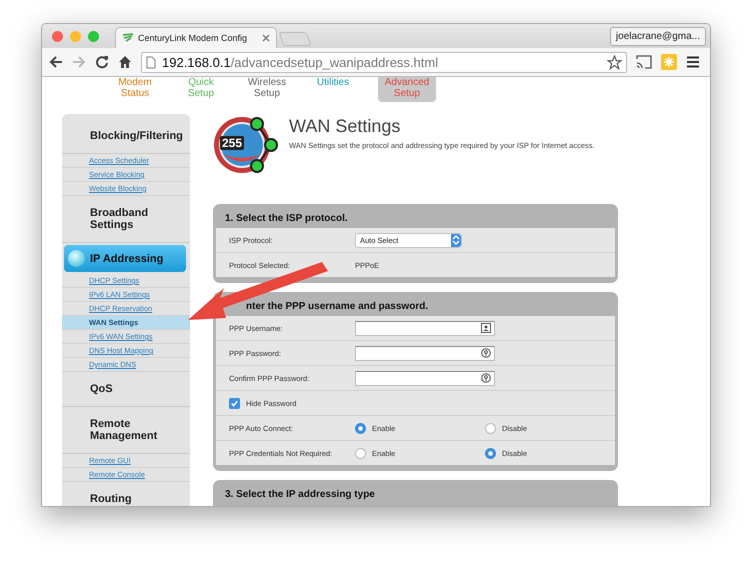  What do you see at coordinates (286, 219) in the screenshot?
I see `section-title: 1. Select the ISP protocol.` at bounding box center [286, 219].